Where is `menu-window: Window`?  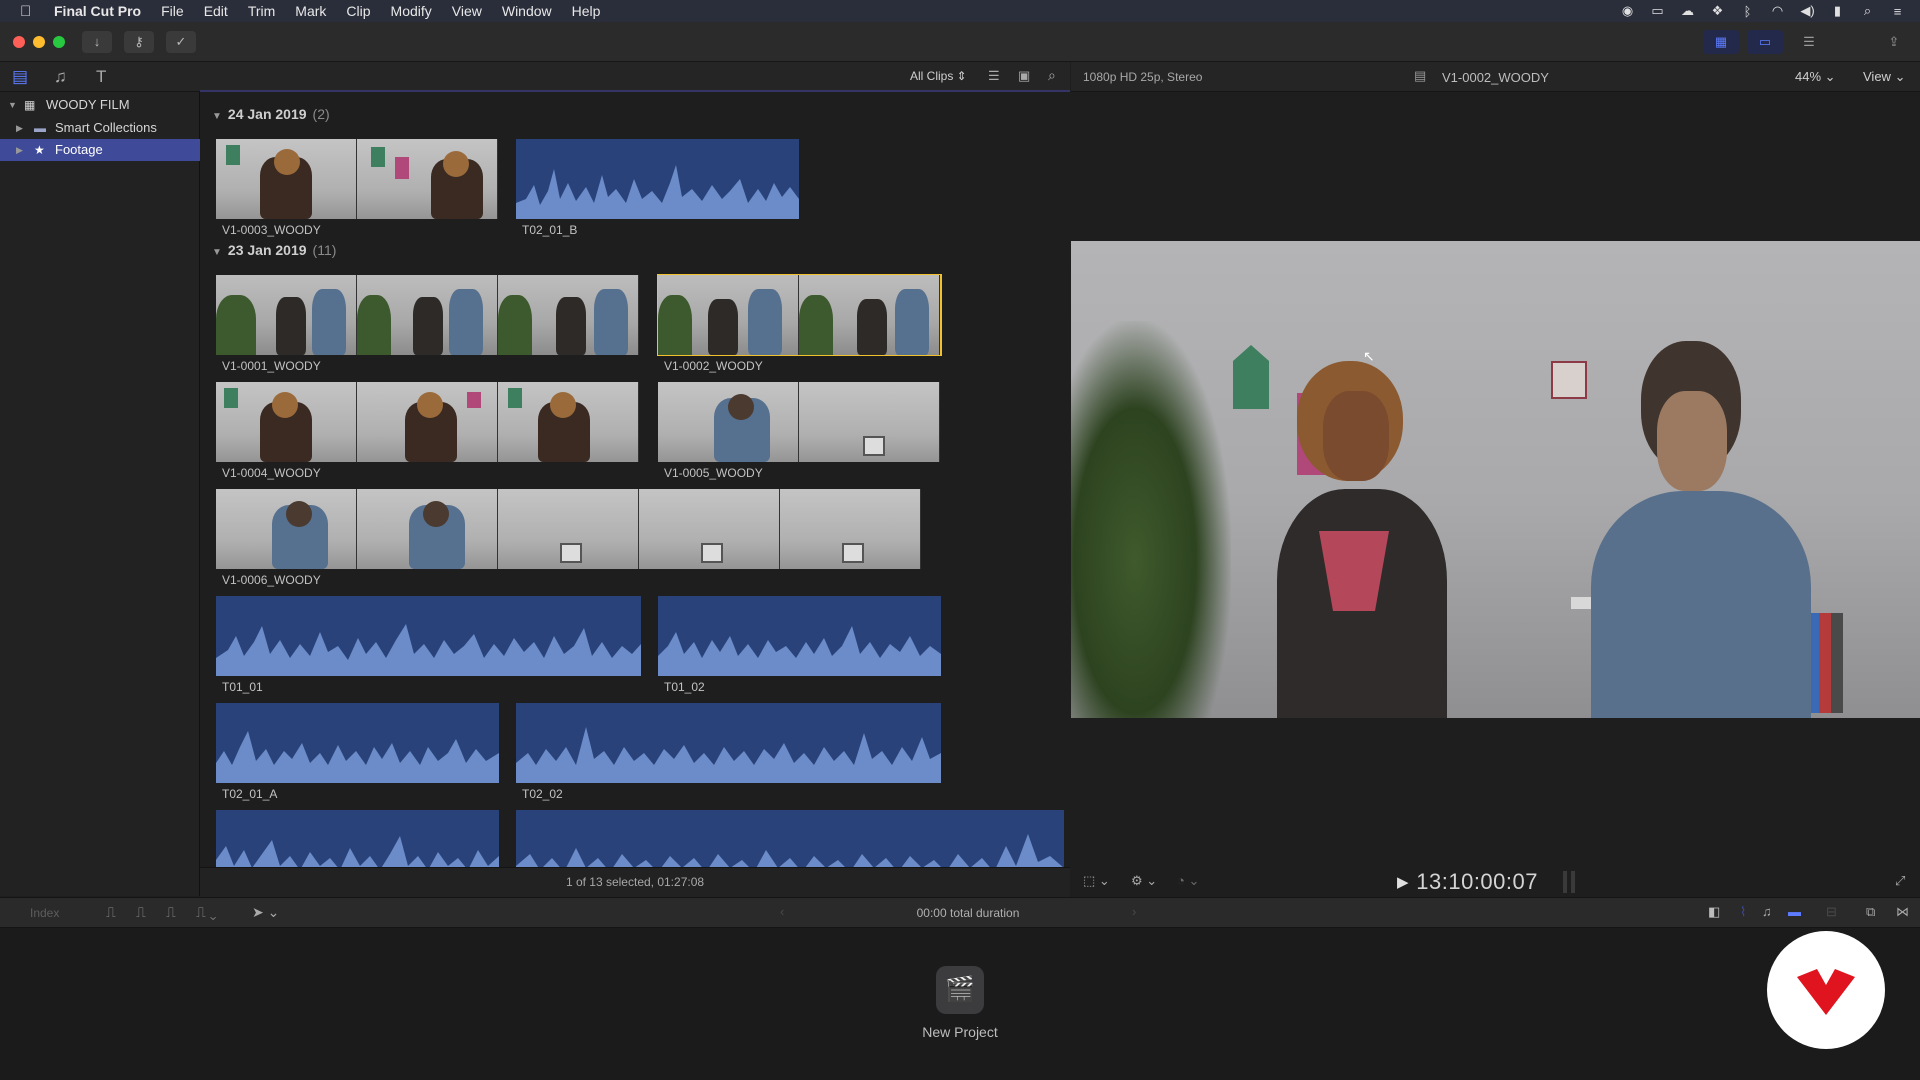
menu-window: Window is located at coordinates (527, 11).